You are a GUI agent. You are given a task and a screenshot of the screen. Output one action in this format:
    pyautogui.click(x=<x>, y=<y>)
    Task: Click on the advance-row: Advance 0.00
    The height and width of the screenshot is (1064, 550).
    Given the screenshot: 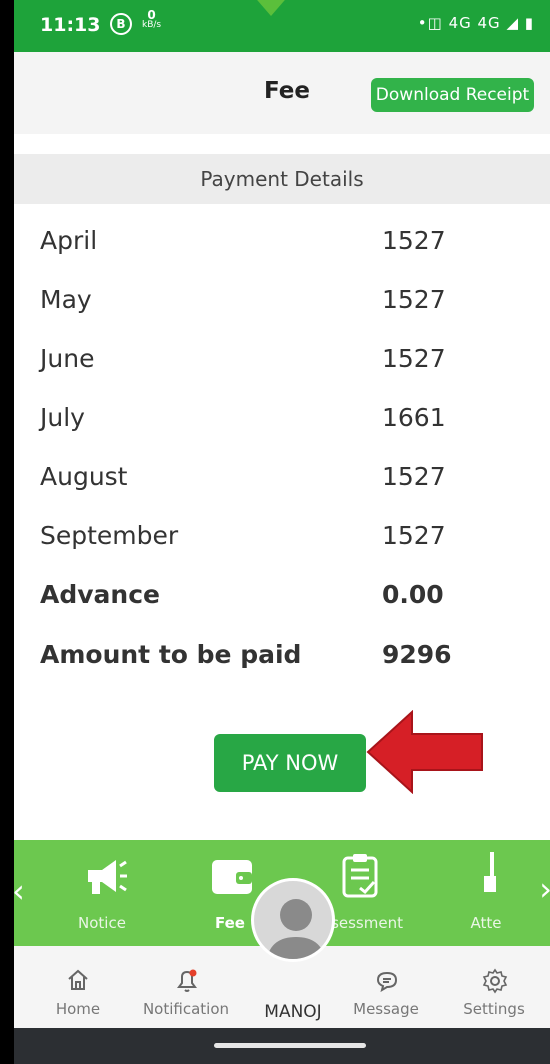 What is the action you would take?
    pyautogui.click(x=290, y=600)
    